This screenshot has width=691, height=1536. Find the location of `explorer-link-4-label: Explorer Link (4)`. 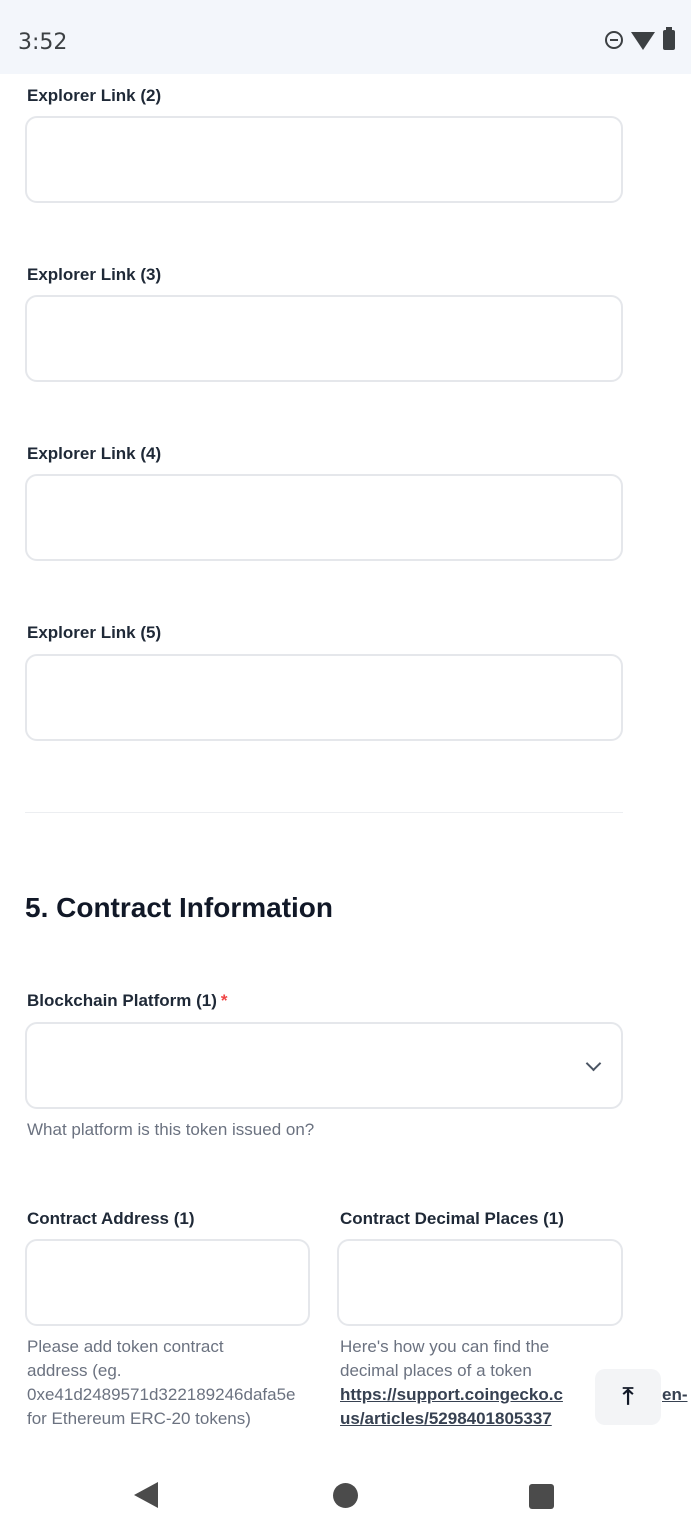

explorer-link-4-label: Explorer Link (4) is located at coordinates (94, 453).